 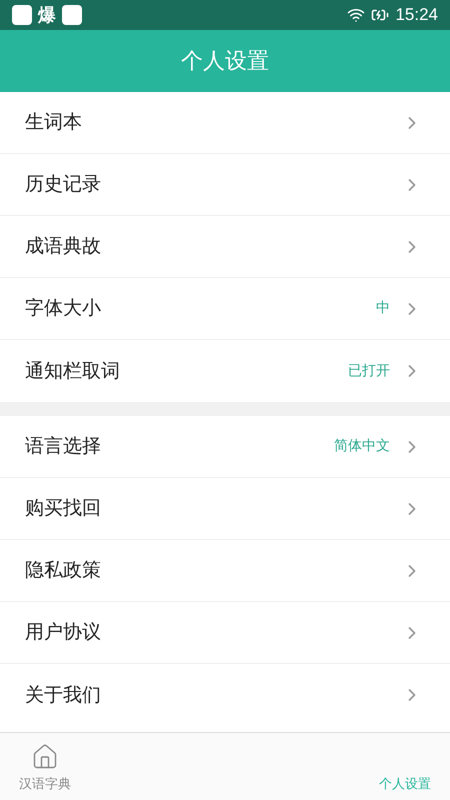 What do you see at coordinates (225, 185) in the screenshot?
I see `settings-row: 历史记录` at bounding box center [225, 185].